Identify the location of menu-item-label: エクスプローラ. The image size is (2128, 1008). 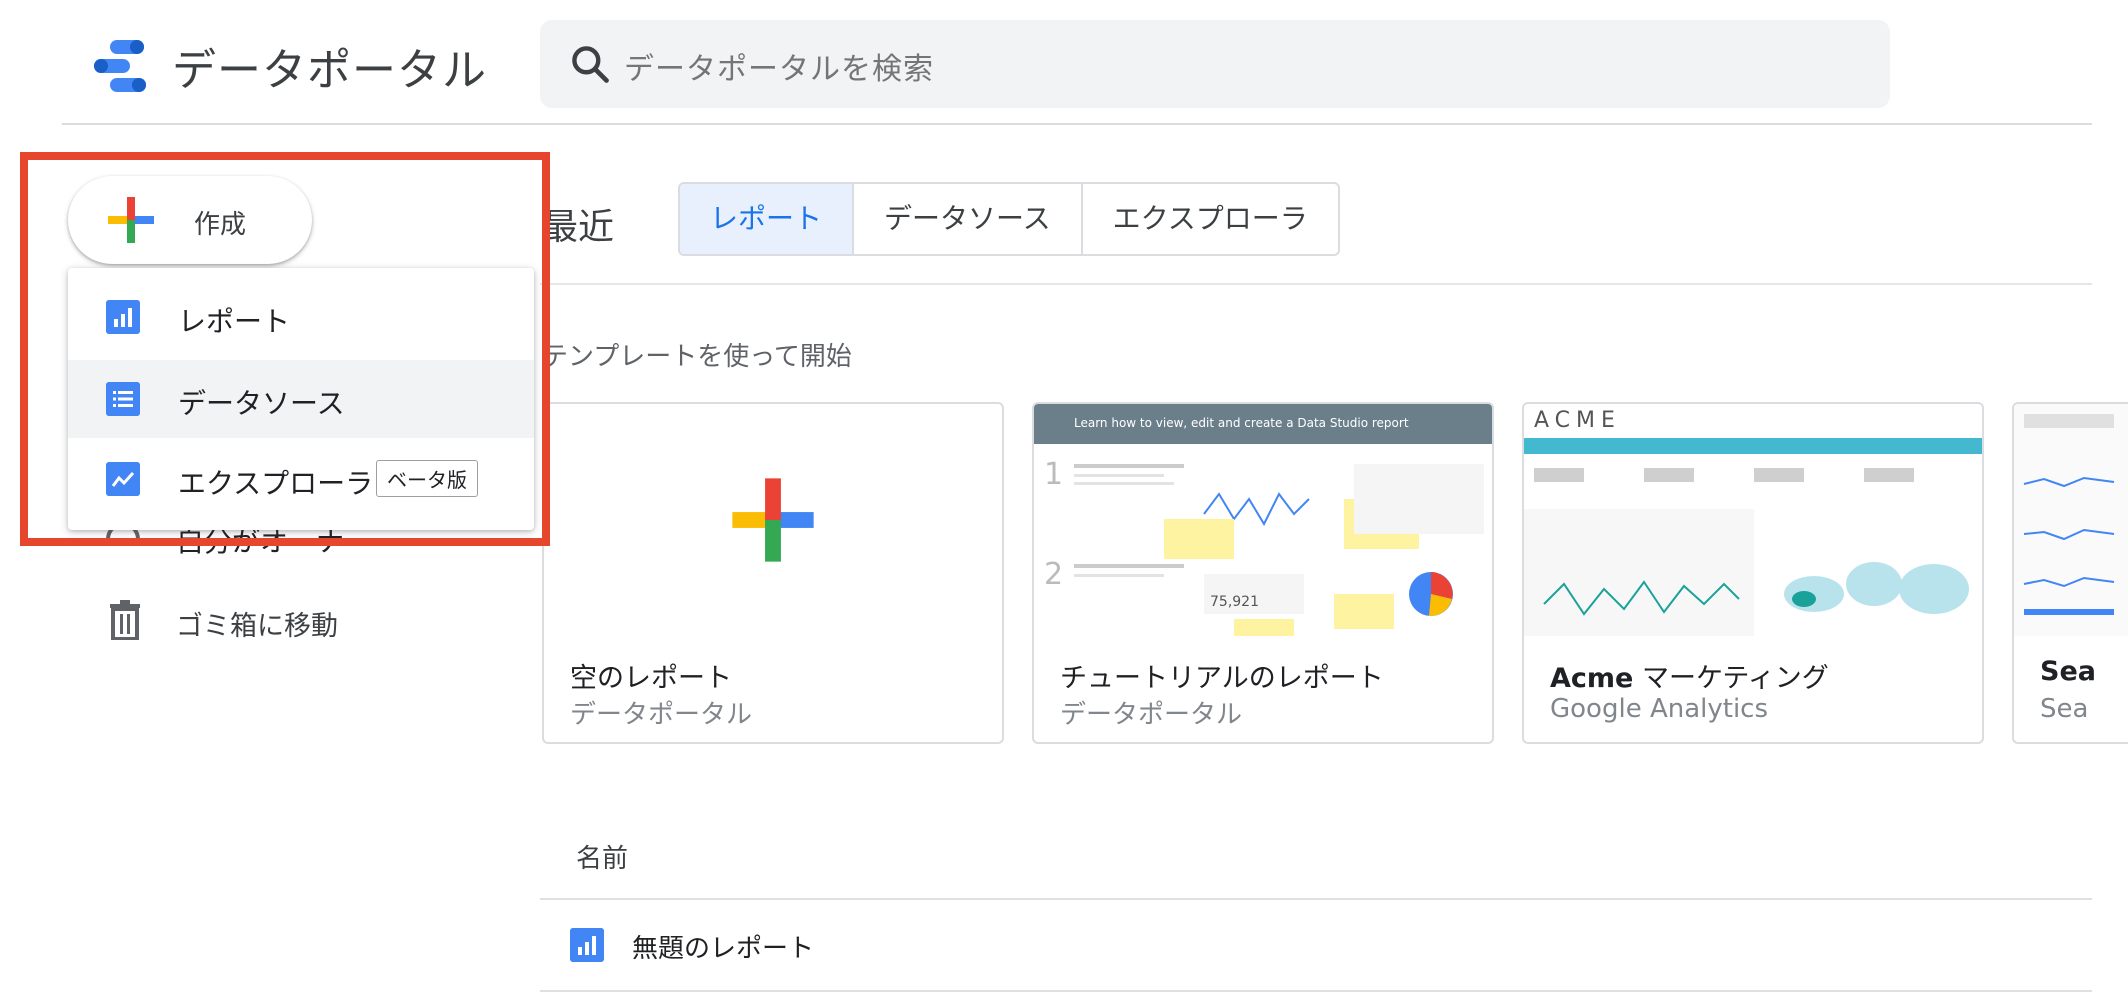
(276, 483).